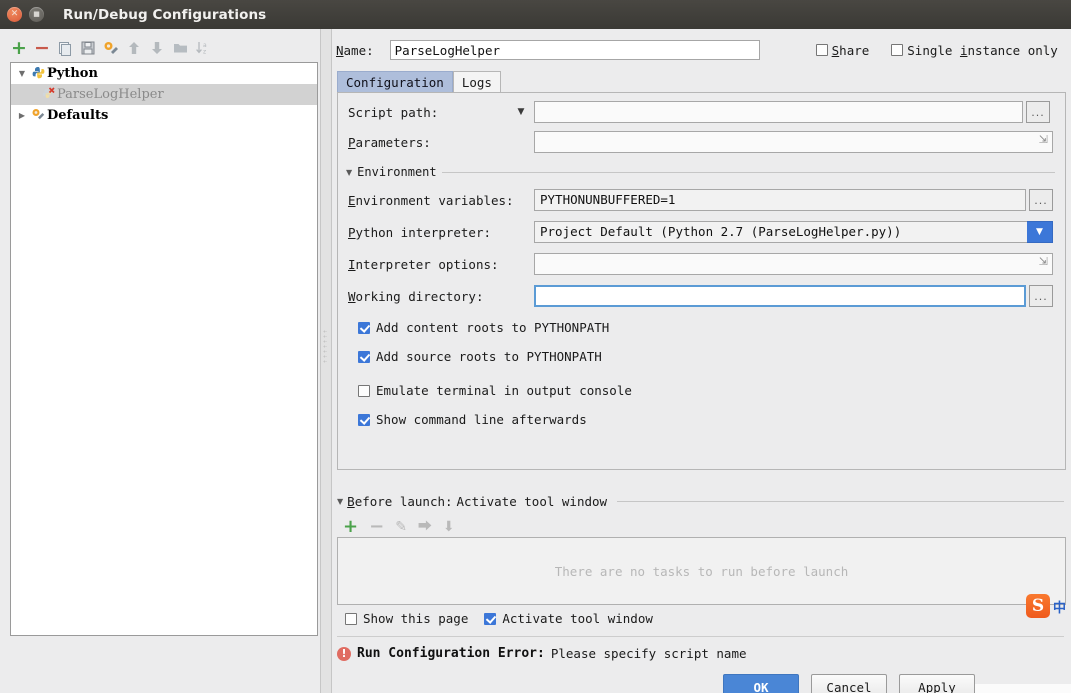  What do you see at coordinates (451, 653) in the screenshot?
I see `error-title: Run Configuration Error:` at bounding box center [451, 653].